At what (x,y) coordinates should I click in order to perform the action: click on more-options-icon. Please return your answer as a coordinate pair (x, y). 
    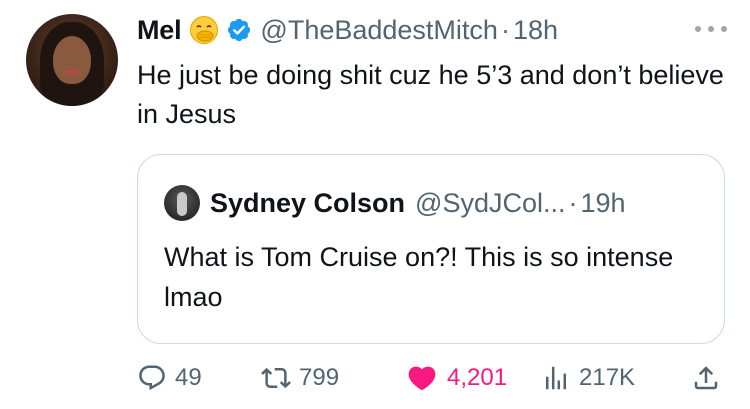
    Looking at the image, I should click on (711, 29).